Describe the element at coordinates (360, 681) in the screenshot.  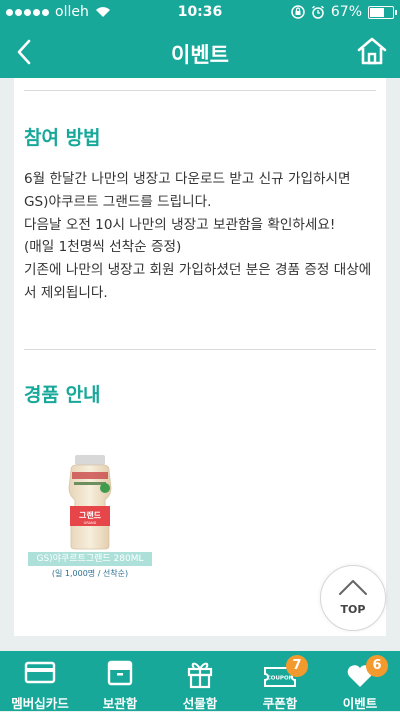
I see `tab-event: 6 이벤트` at that location.